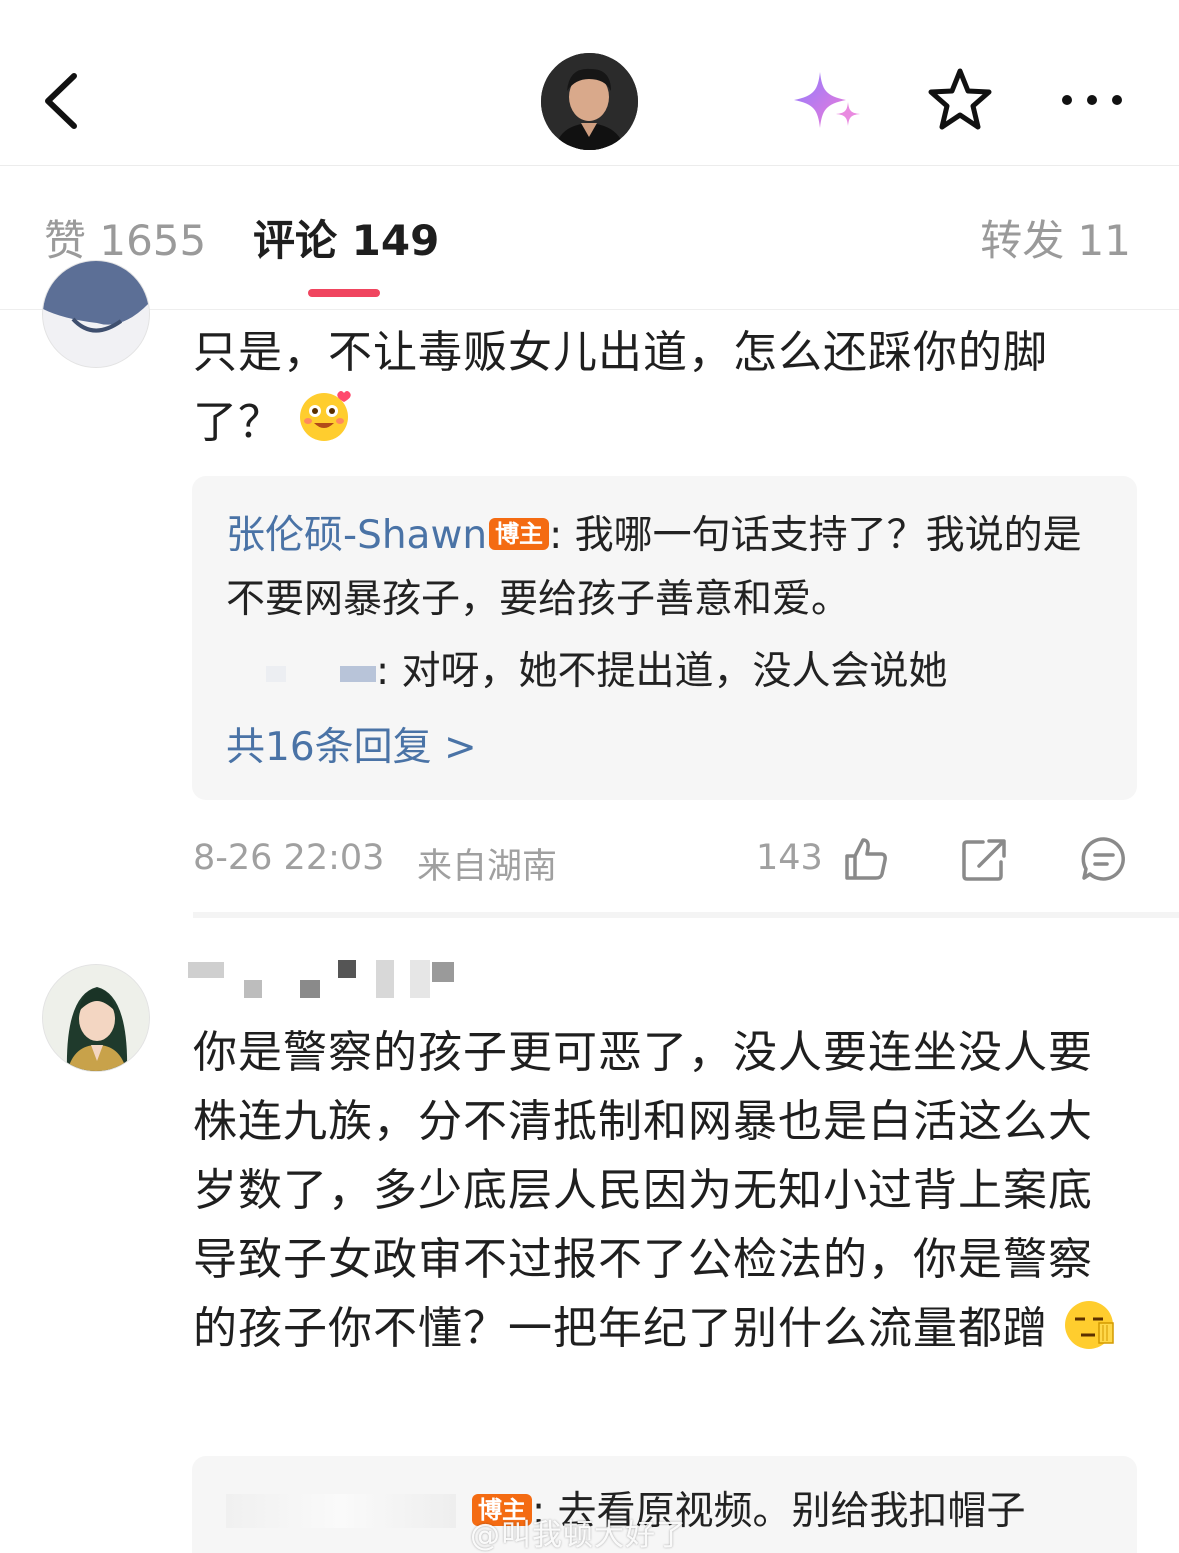 This screenshot has width=1179, height=1553. Describe the element at coordinates (789, 858) in the screenshot. I see `like-count: 143` at that location.